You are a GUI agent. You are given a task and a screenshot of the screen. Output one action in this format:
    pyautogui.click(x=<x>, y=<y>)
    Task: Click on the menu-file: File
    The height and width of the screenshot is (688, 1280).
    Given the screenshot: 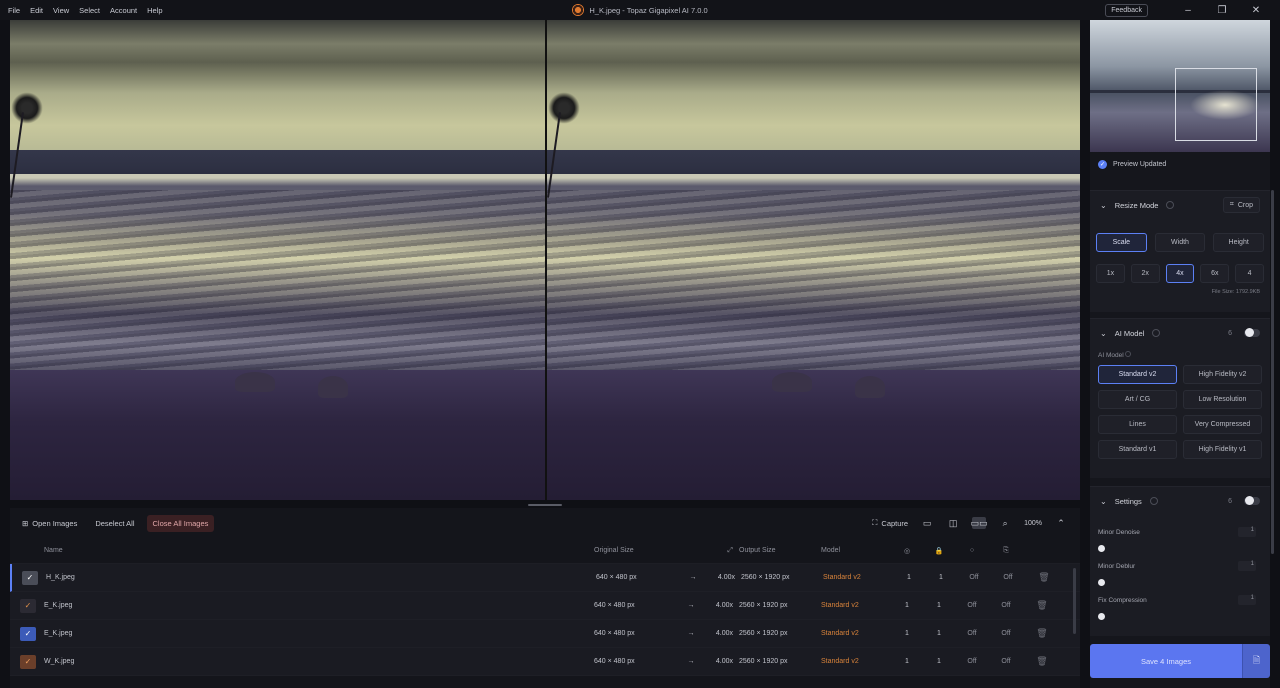 What is the action you would take?
    pyautogui.click(x=14, y=10)
    